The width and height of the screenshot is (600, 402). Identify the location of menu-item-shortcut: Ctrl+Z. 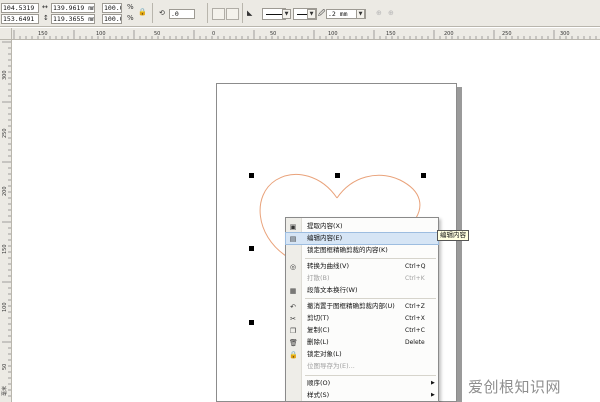
(415, 306).